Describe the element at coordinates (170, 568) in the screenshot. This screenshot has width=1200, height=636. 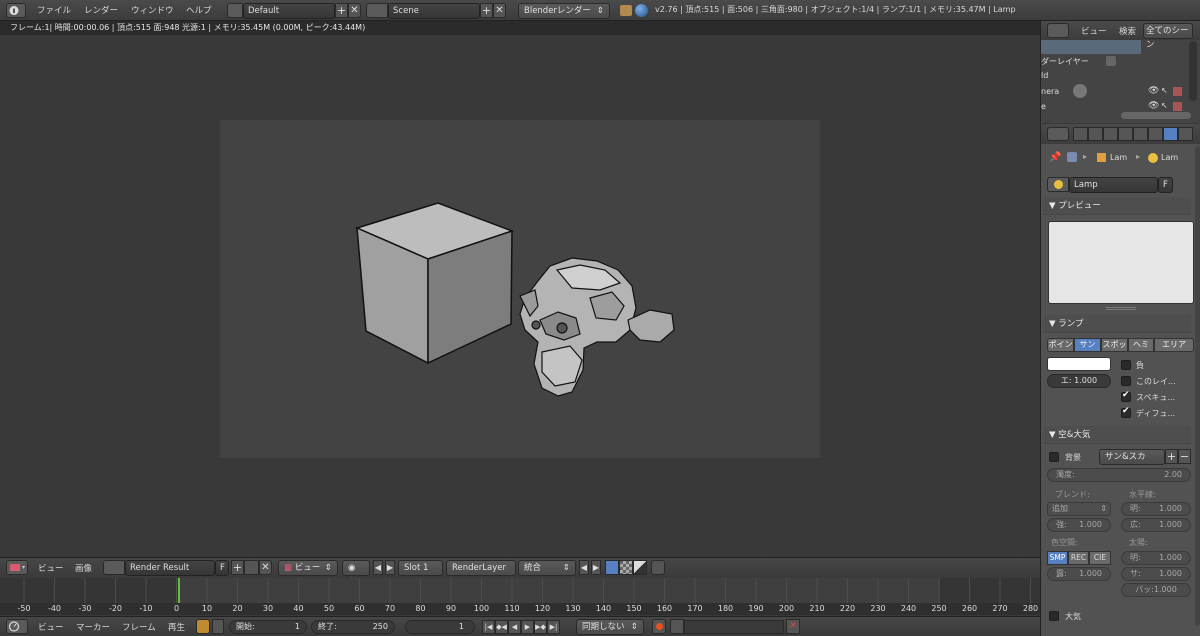
I see `image-name-field: Render Result` at that location.